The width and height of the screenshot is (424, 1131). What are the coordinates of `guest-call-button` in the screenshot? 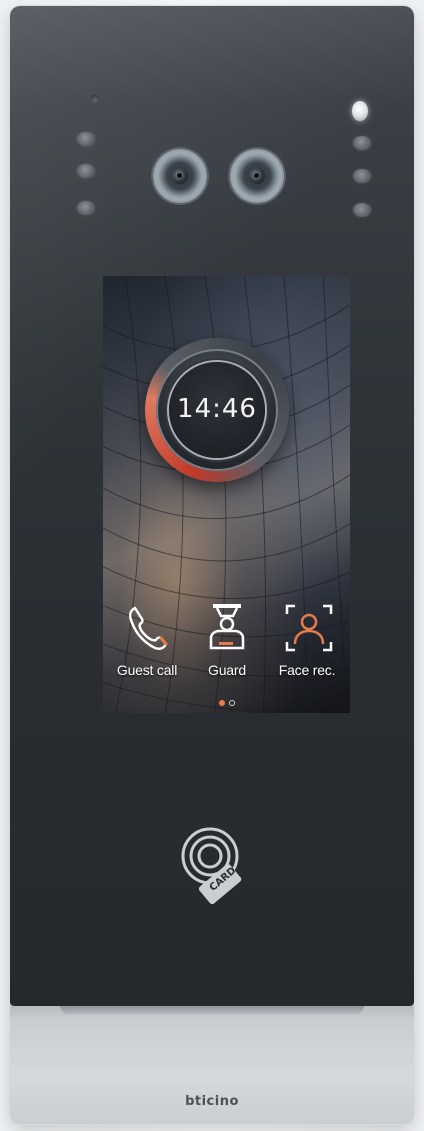 It's located at (147, 628).